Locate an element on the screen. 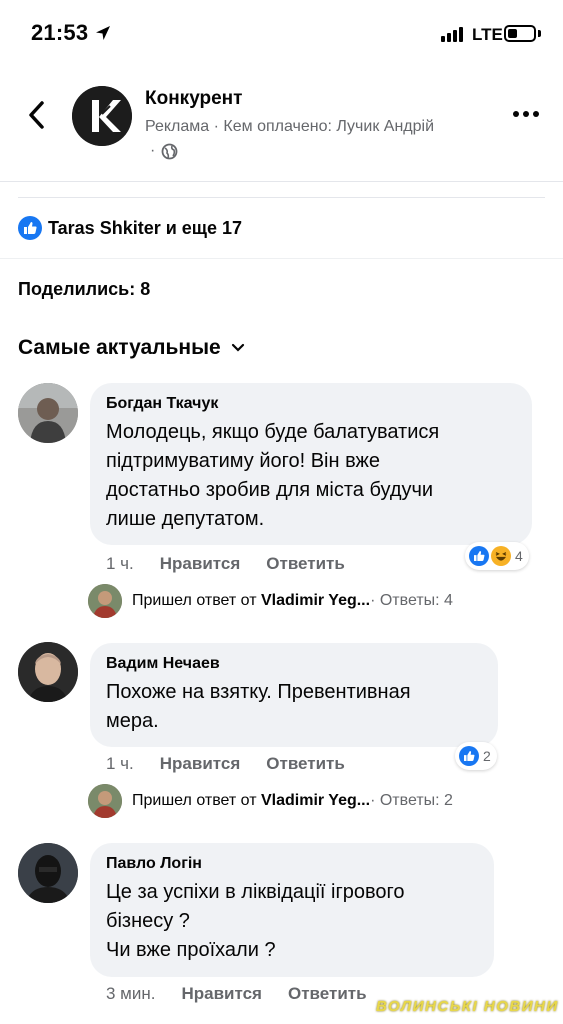 This screenshot has width=563, height=1024. more-options-button is located at coordinates (526, 114).